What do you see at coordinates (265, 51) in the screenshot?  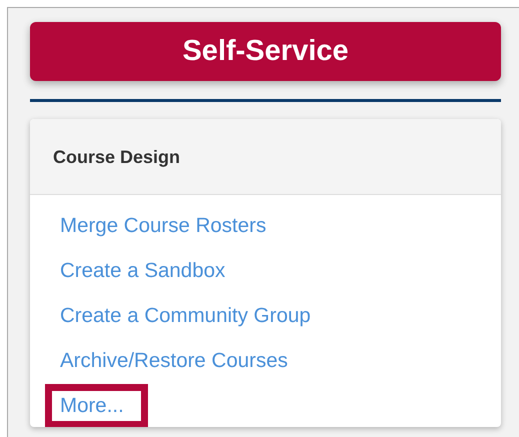 I see `self-service-button: Self-Service` at bounding box center [265, 51].